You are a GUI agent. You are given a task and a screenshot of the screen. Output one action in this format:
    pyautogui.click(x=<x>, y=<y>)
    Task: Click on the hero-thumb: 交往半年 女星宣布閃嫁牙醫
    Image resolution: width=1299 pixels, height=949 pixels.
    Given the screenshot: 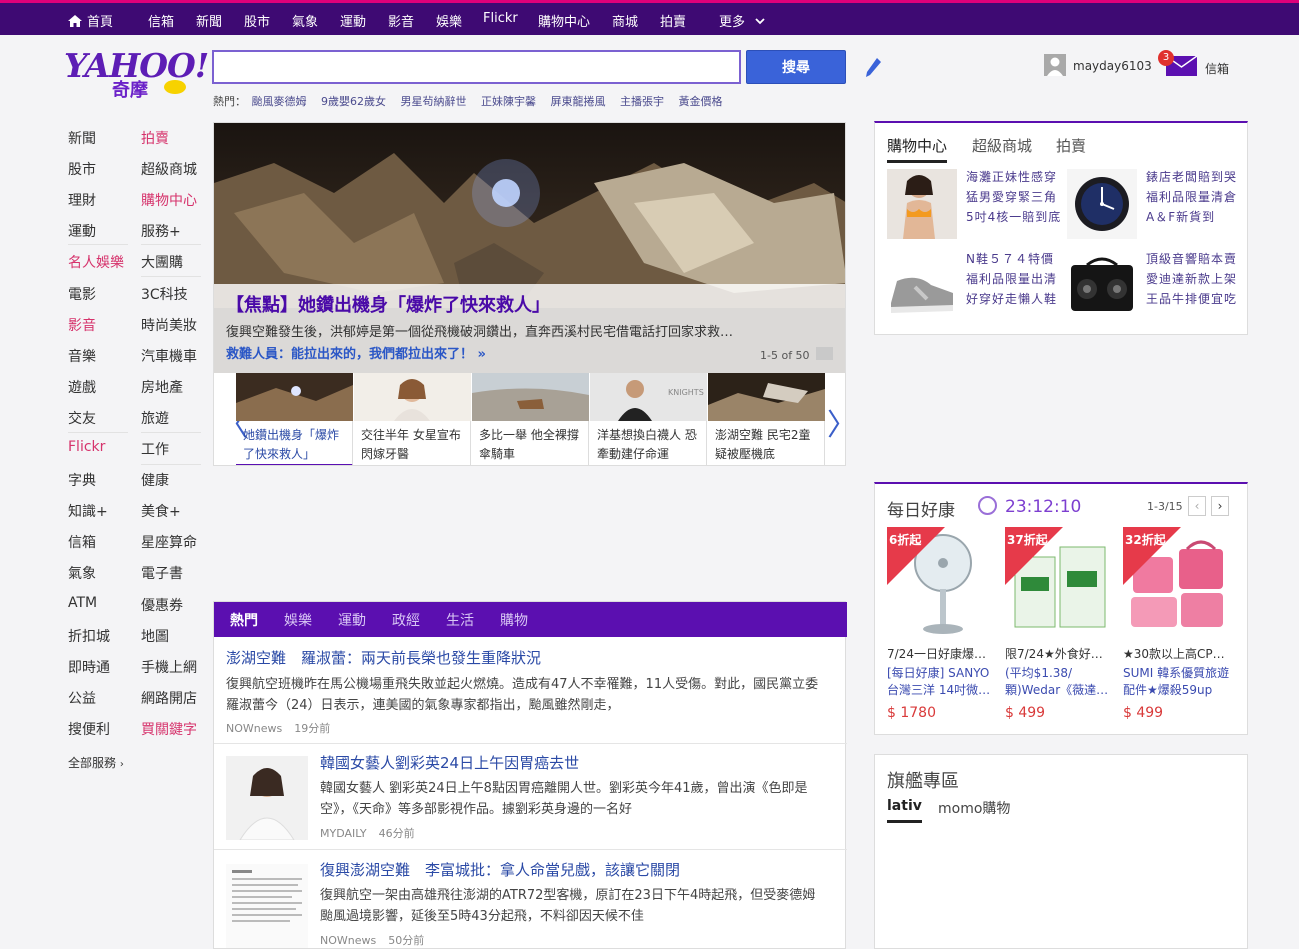 What is the action you would take?
    pyautogui.click(x=412, y=419)
    